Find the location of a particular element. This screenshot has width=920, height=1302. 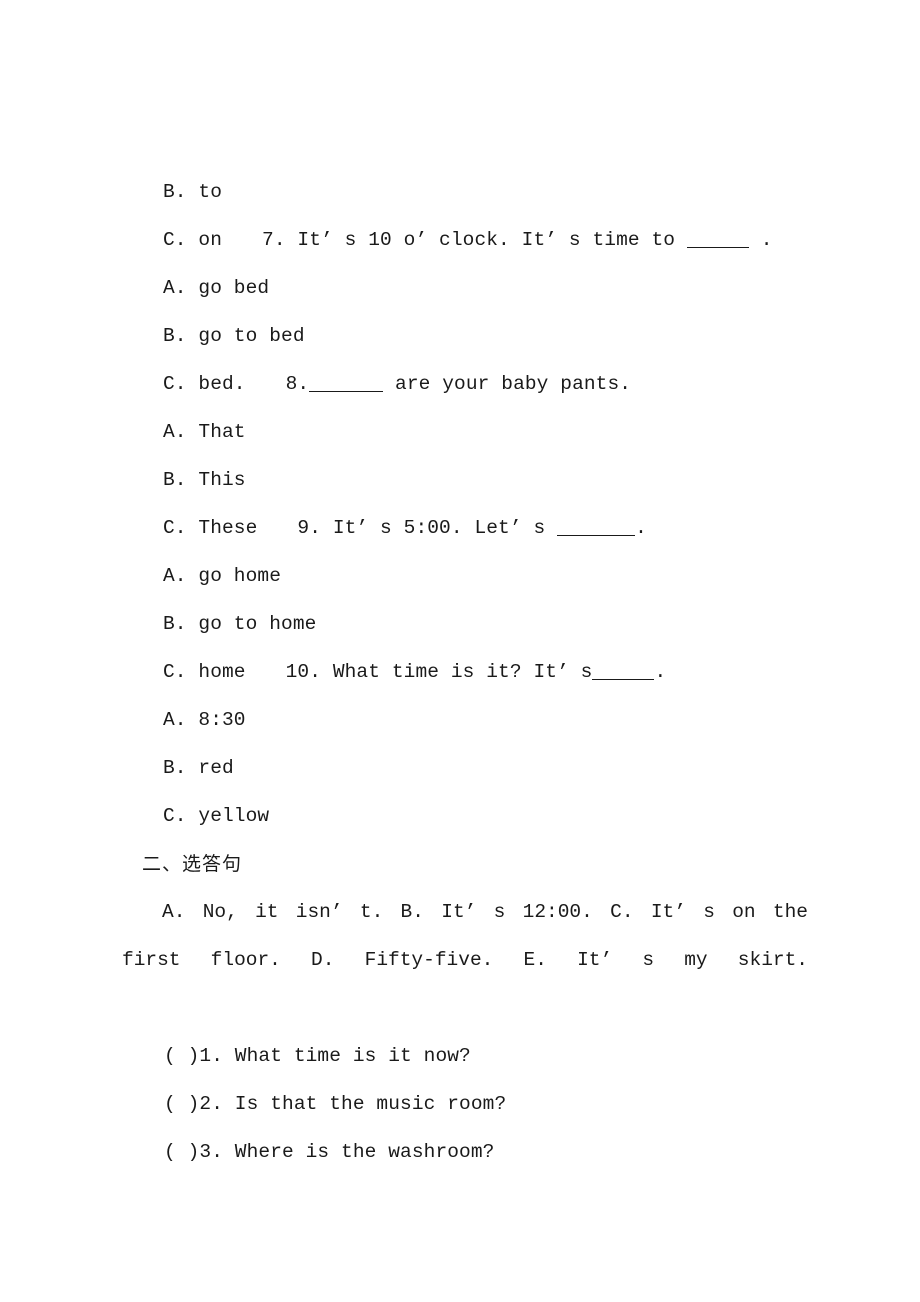

question-10-text: 10. What time is it? It’ s is located at coordinates (439, 672).